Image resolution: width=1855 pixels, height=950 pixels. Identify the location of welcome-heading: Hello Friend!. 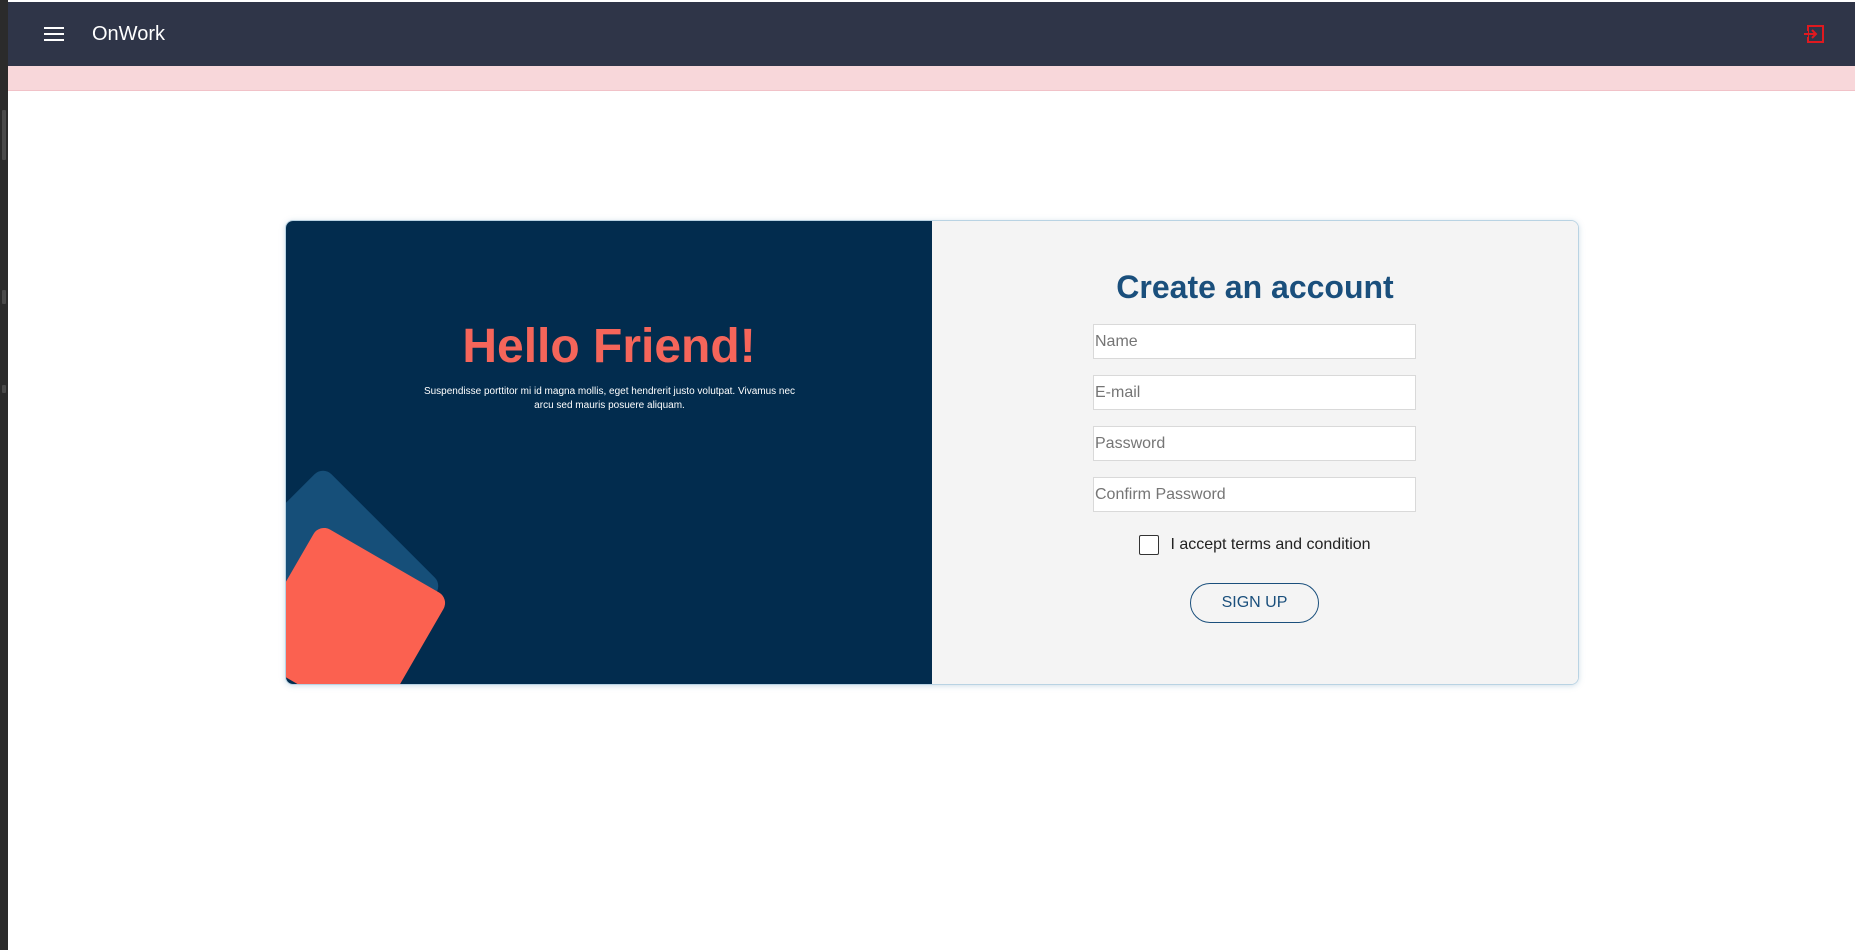
(609, 346).